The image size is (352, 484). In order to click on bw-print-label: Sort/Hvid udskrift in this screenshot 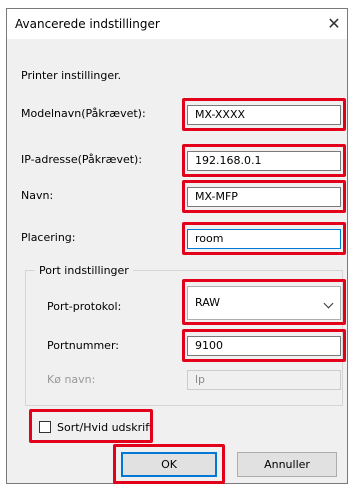, I will do `click(105, 427)`.